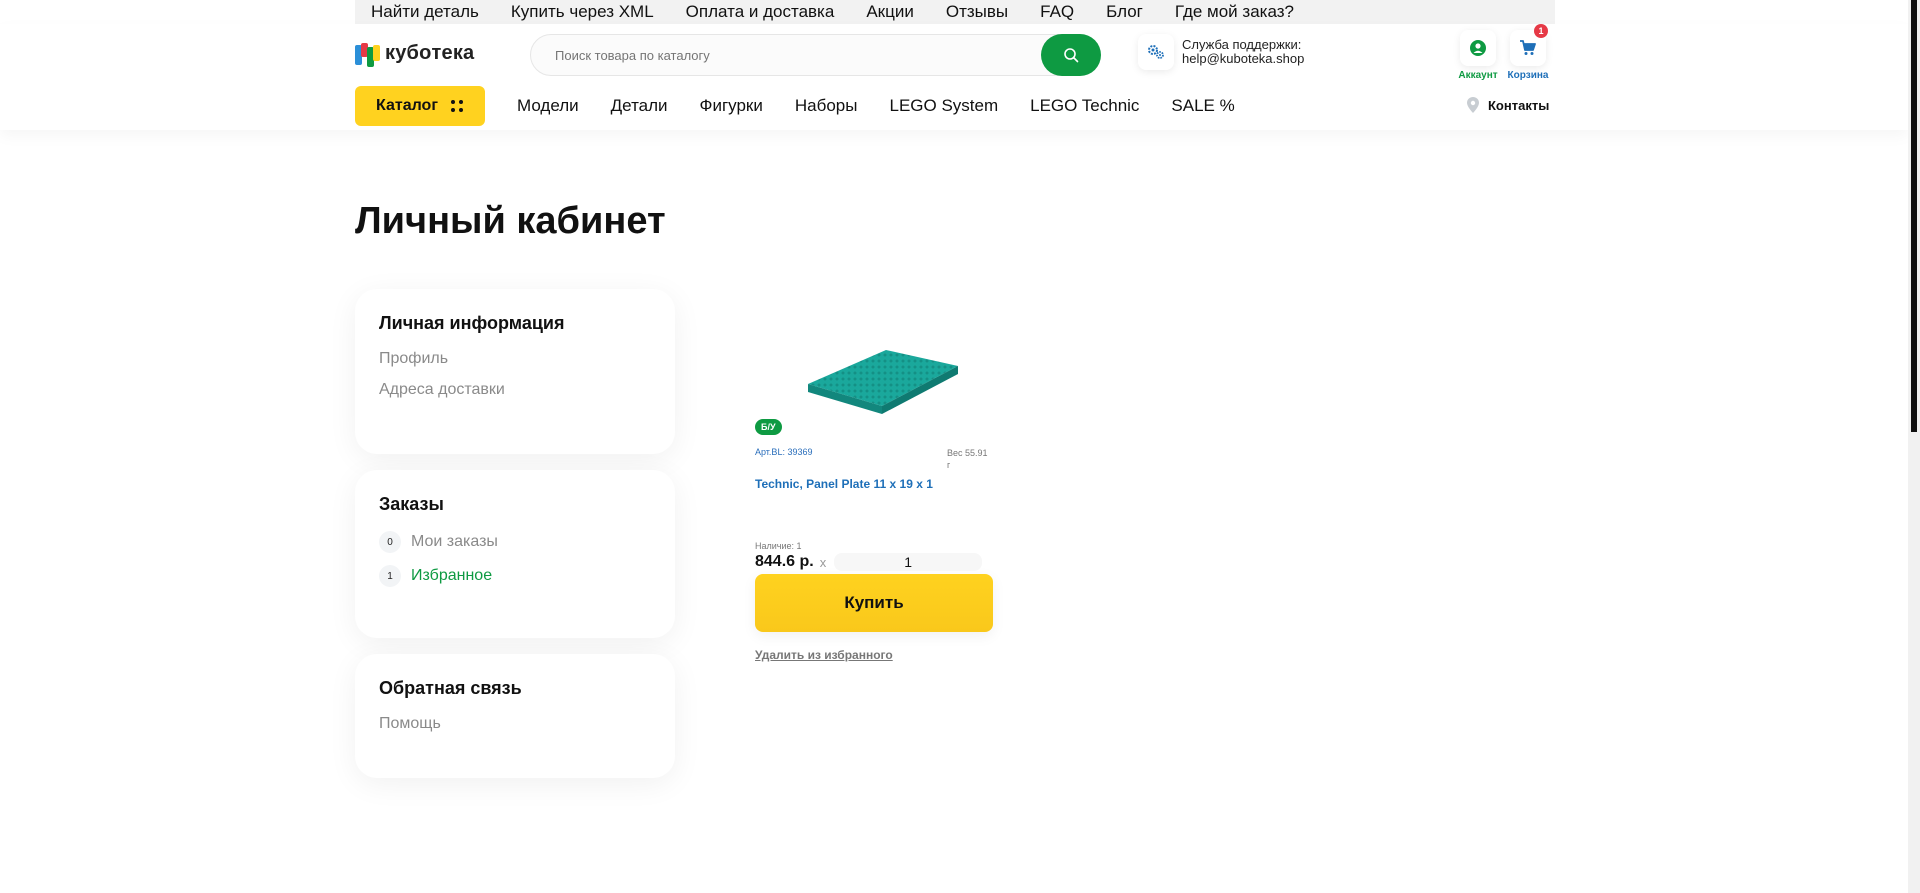  I want to click on page-scrollbar, so click(1914, 446).